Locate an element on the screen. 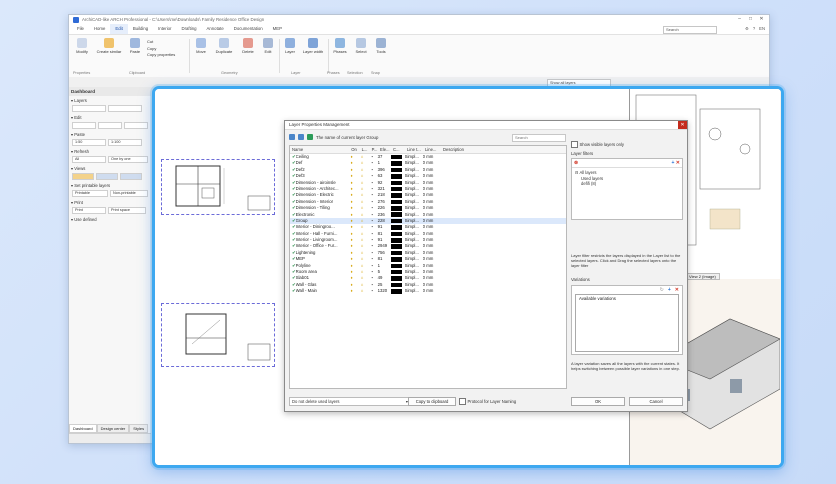 This screenshot has width=836, height=484. add-filter-icon: + is located at coordinates (672, 163).